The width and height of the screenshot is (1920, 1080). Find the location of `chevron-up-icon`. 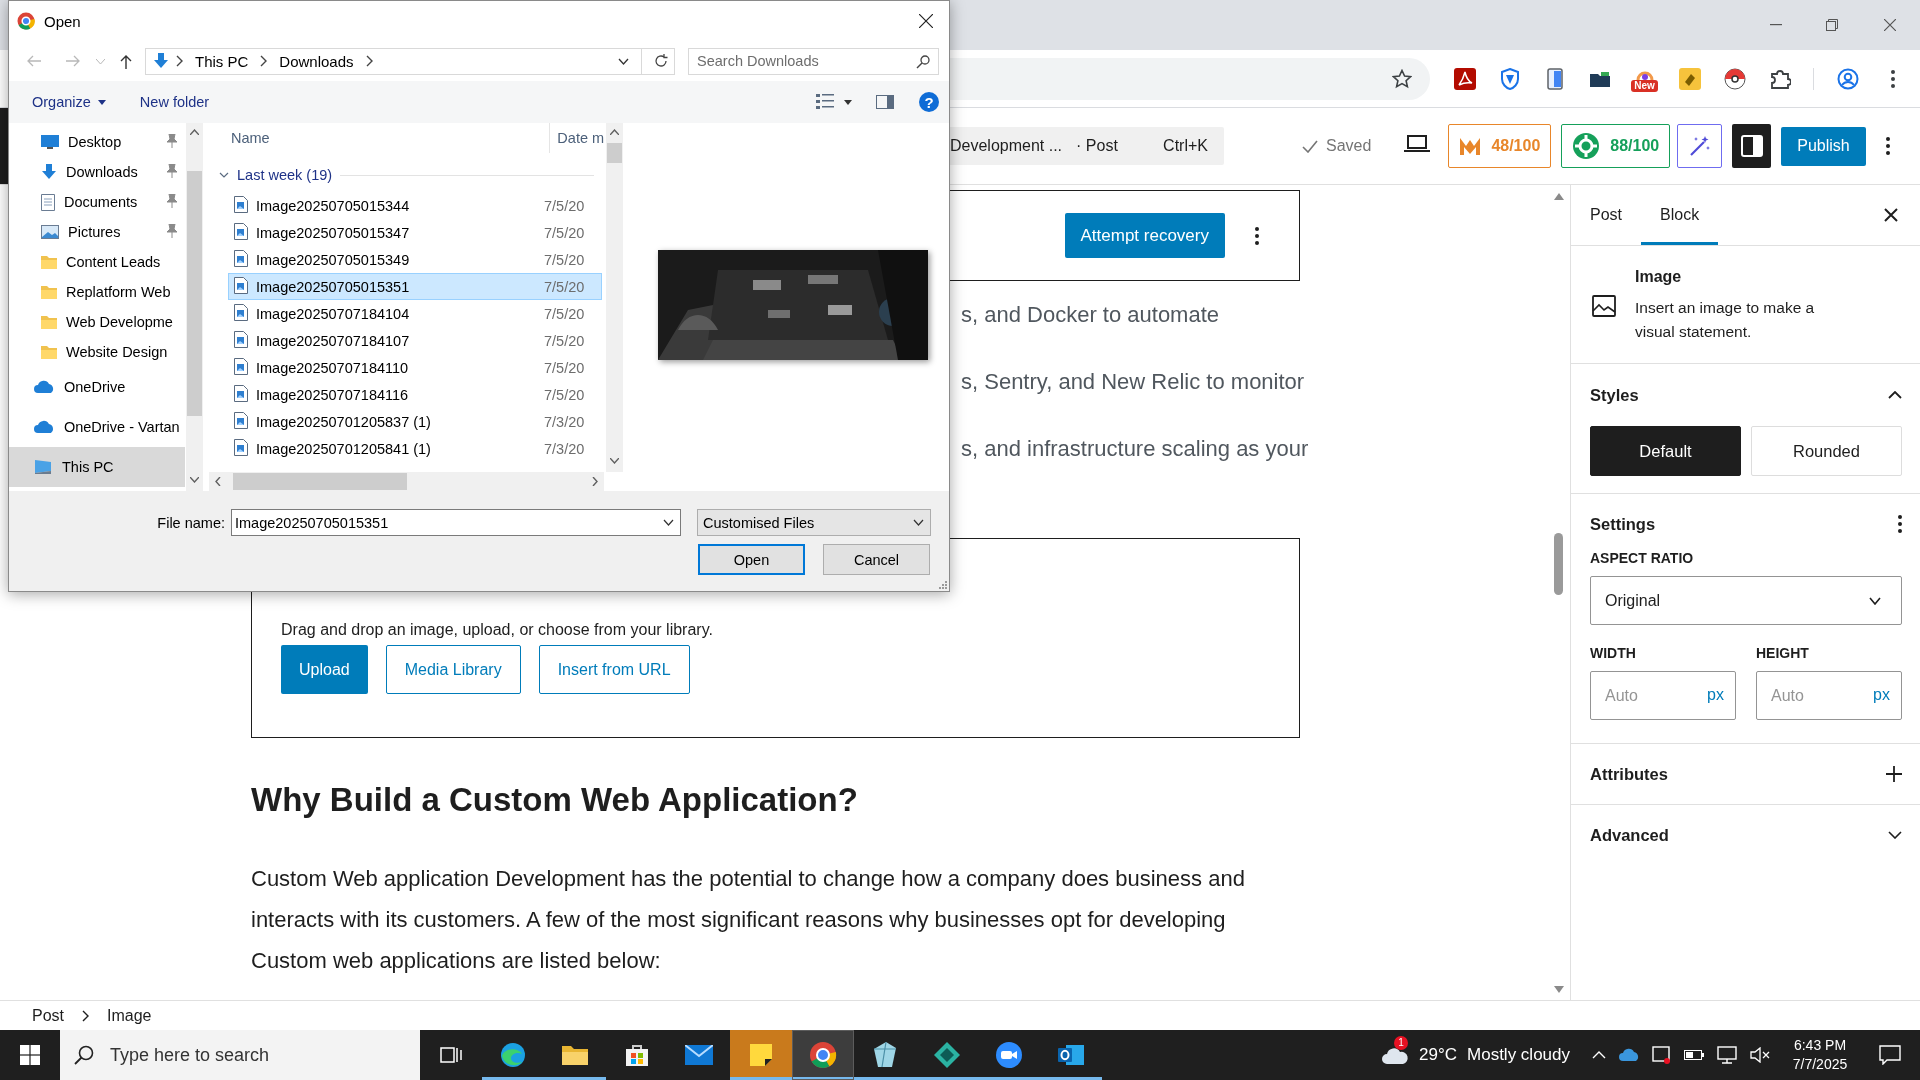

chevron-up-icon is located at coordinates (1599, 1055).